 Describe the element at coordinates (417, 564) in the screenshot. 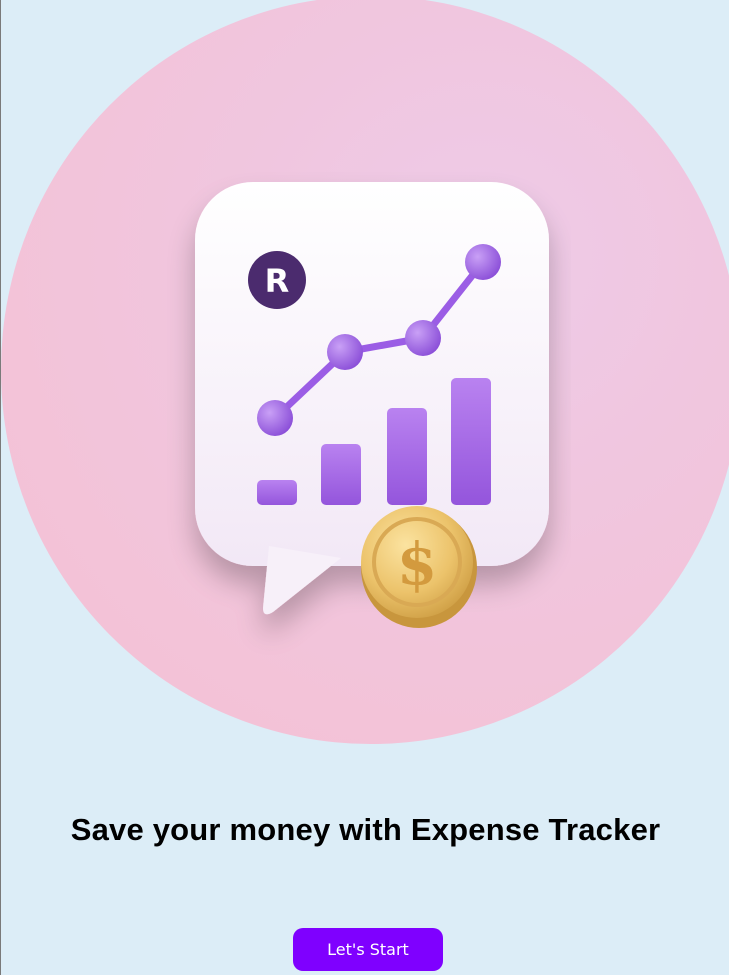

I see `coin-symbol: $` at that location.